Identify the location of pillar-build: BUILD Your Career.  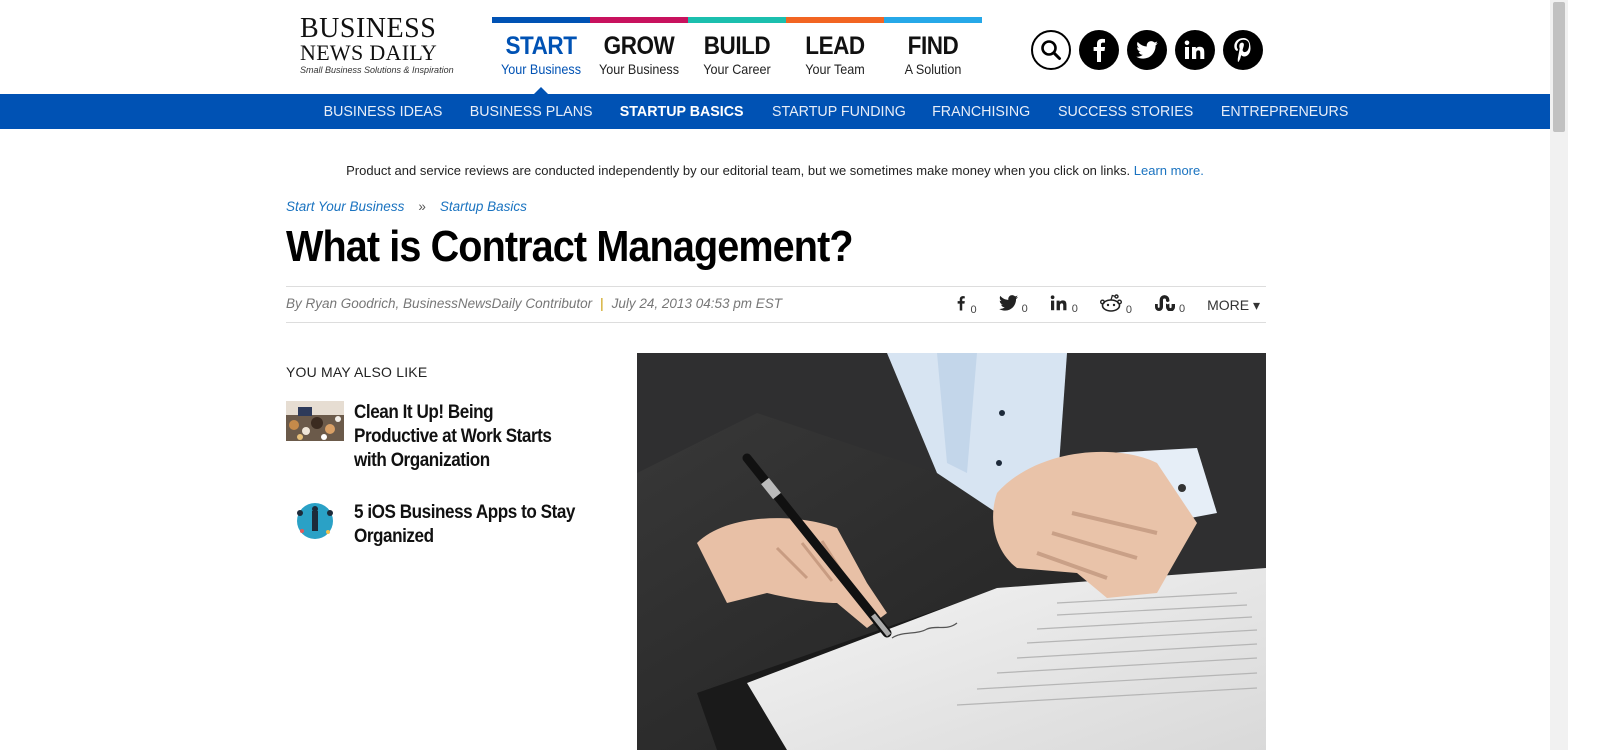
(737, 47).